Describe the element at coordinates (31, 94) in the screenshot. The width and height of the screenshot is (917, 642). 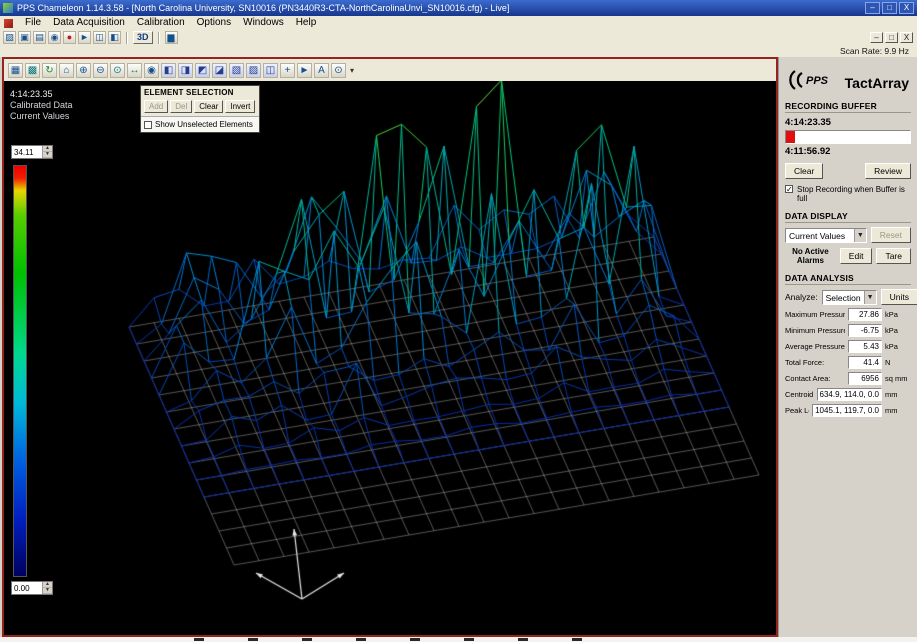
I see `overlay-line: 4:14:23.35` at that location.